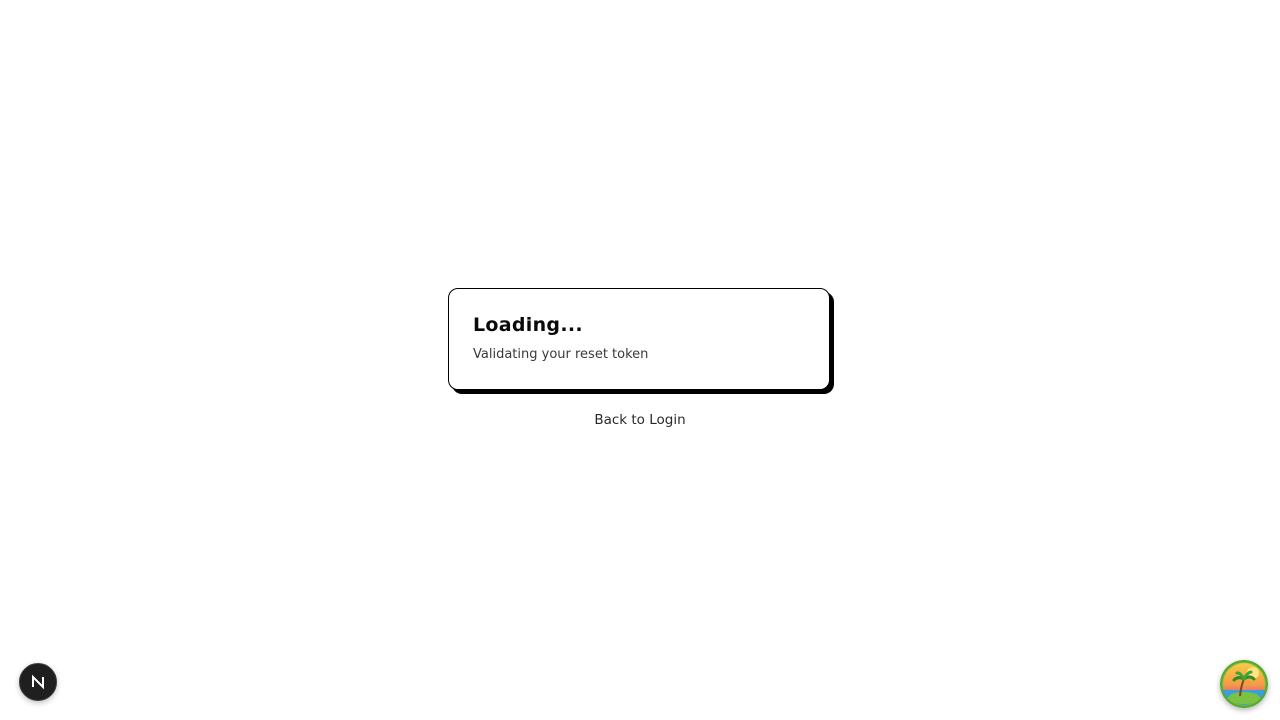  I want to click on nextjs-dev-tools-button, so click(38, 682).